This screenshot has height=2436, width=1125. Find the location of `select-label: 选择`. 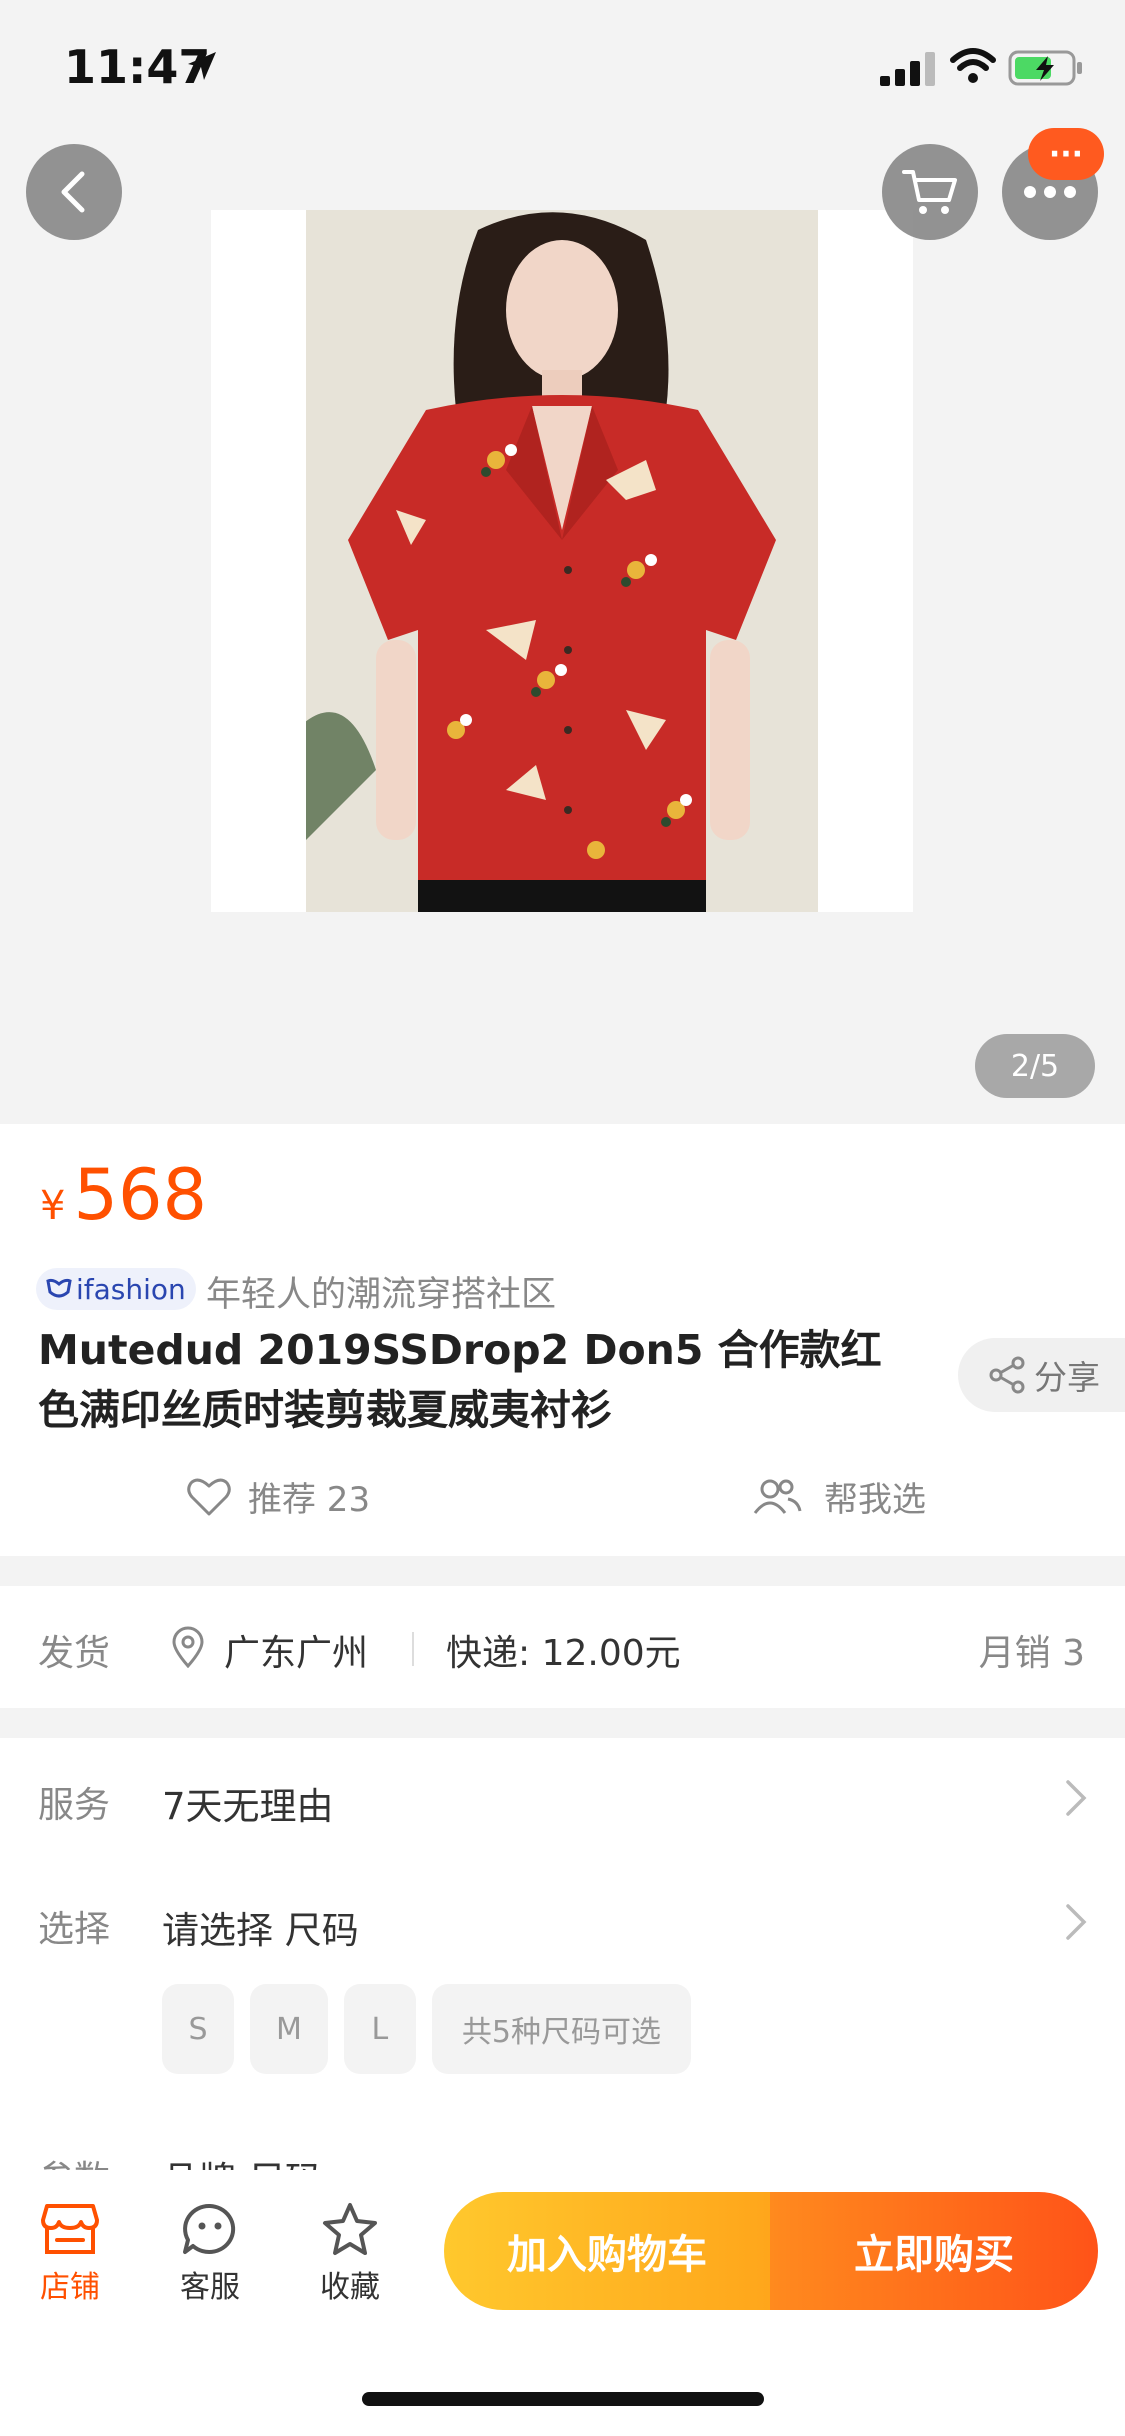

select-label: 选择 is located at coordinates (74, 1929).